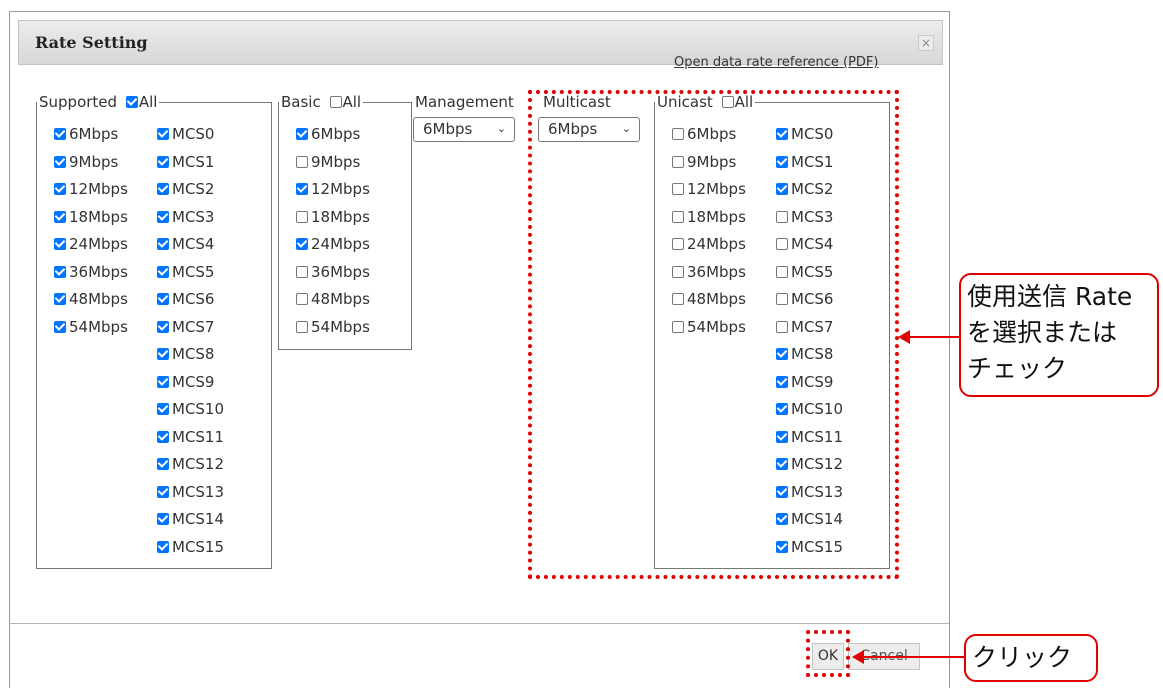 Image resolution: width=1163 pixels, height=688 pixels. Describe the element at coordinates (1031, 658) in the screenshot. I see `click-annotation-callout: クリック` at that location.